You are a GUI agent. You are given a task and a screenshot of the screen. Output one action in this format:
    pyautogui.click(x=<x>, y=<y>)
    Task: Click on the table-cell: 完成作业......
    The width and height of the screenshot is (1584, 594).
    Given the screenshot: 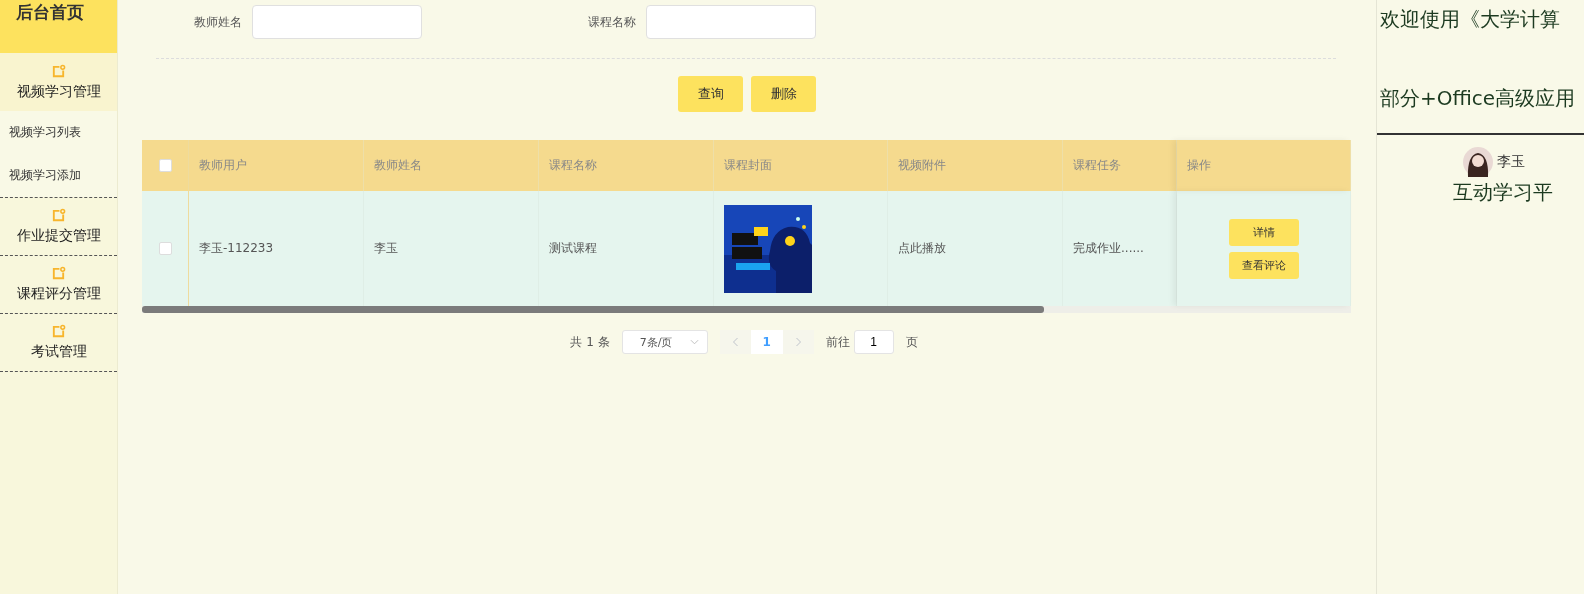 What is the action you would take?
    pyautogui.click(x=1108, y=248)
    